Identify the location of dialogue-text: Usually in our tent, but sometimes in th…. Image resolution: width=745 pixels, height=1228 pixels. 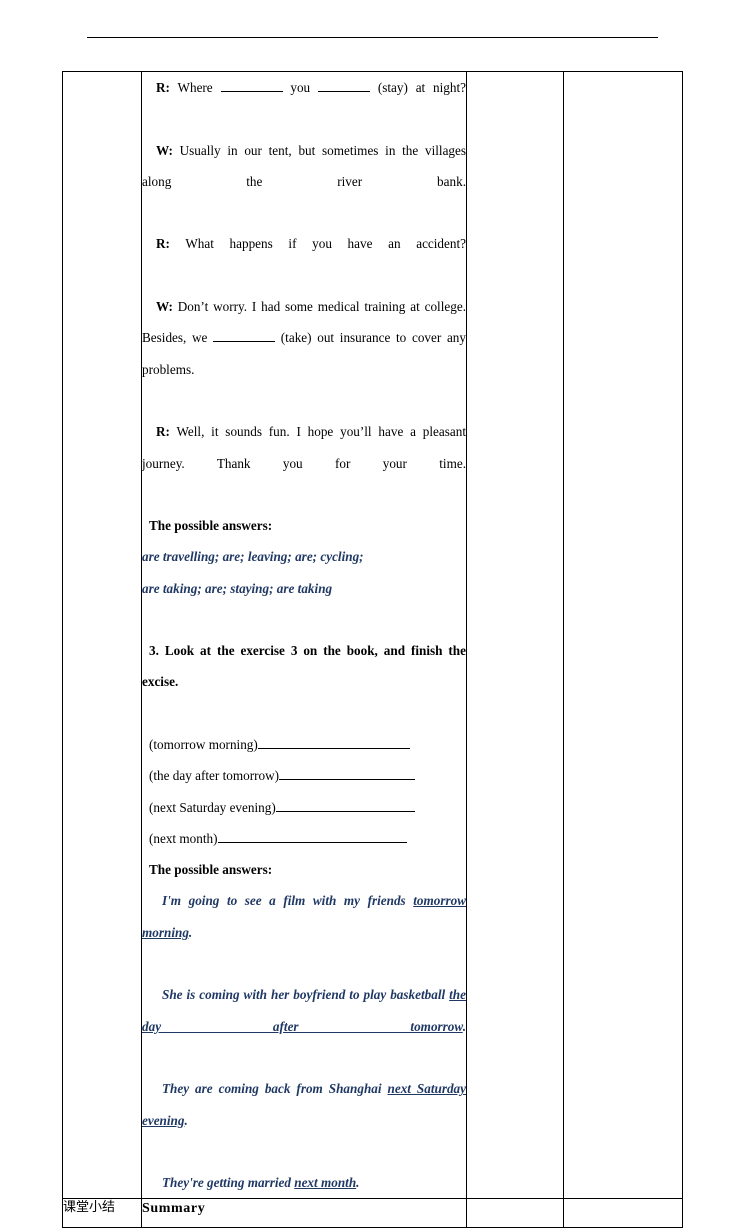
(304, 165).